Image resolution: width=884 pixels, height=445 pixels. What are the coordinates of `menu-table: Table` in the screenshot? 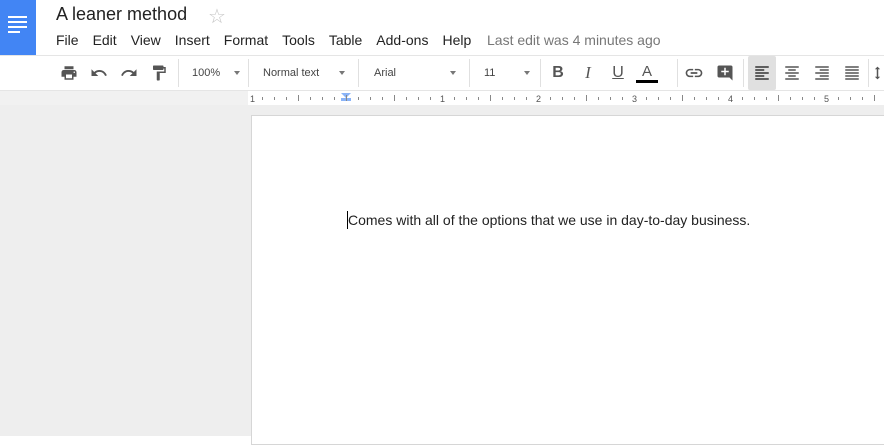 It's located at (345, 40).